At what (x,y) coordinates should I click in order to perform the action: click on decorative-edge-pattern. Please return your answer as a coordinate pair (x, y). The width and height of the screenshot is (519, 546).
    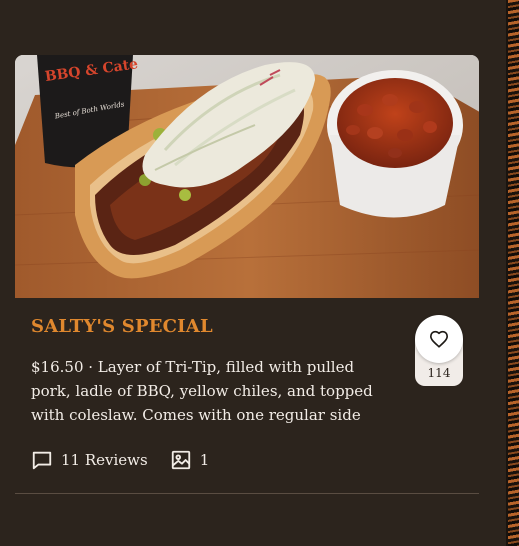
    Looking at the image, I should click on (513, 273).